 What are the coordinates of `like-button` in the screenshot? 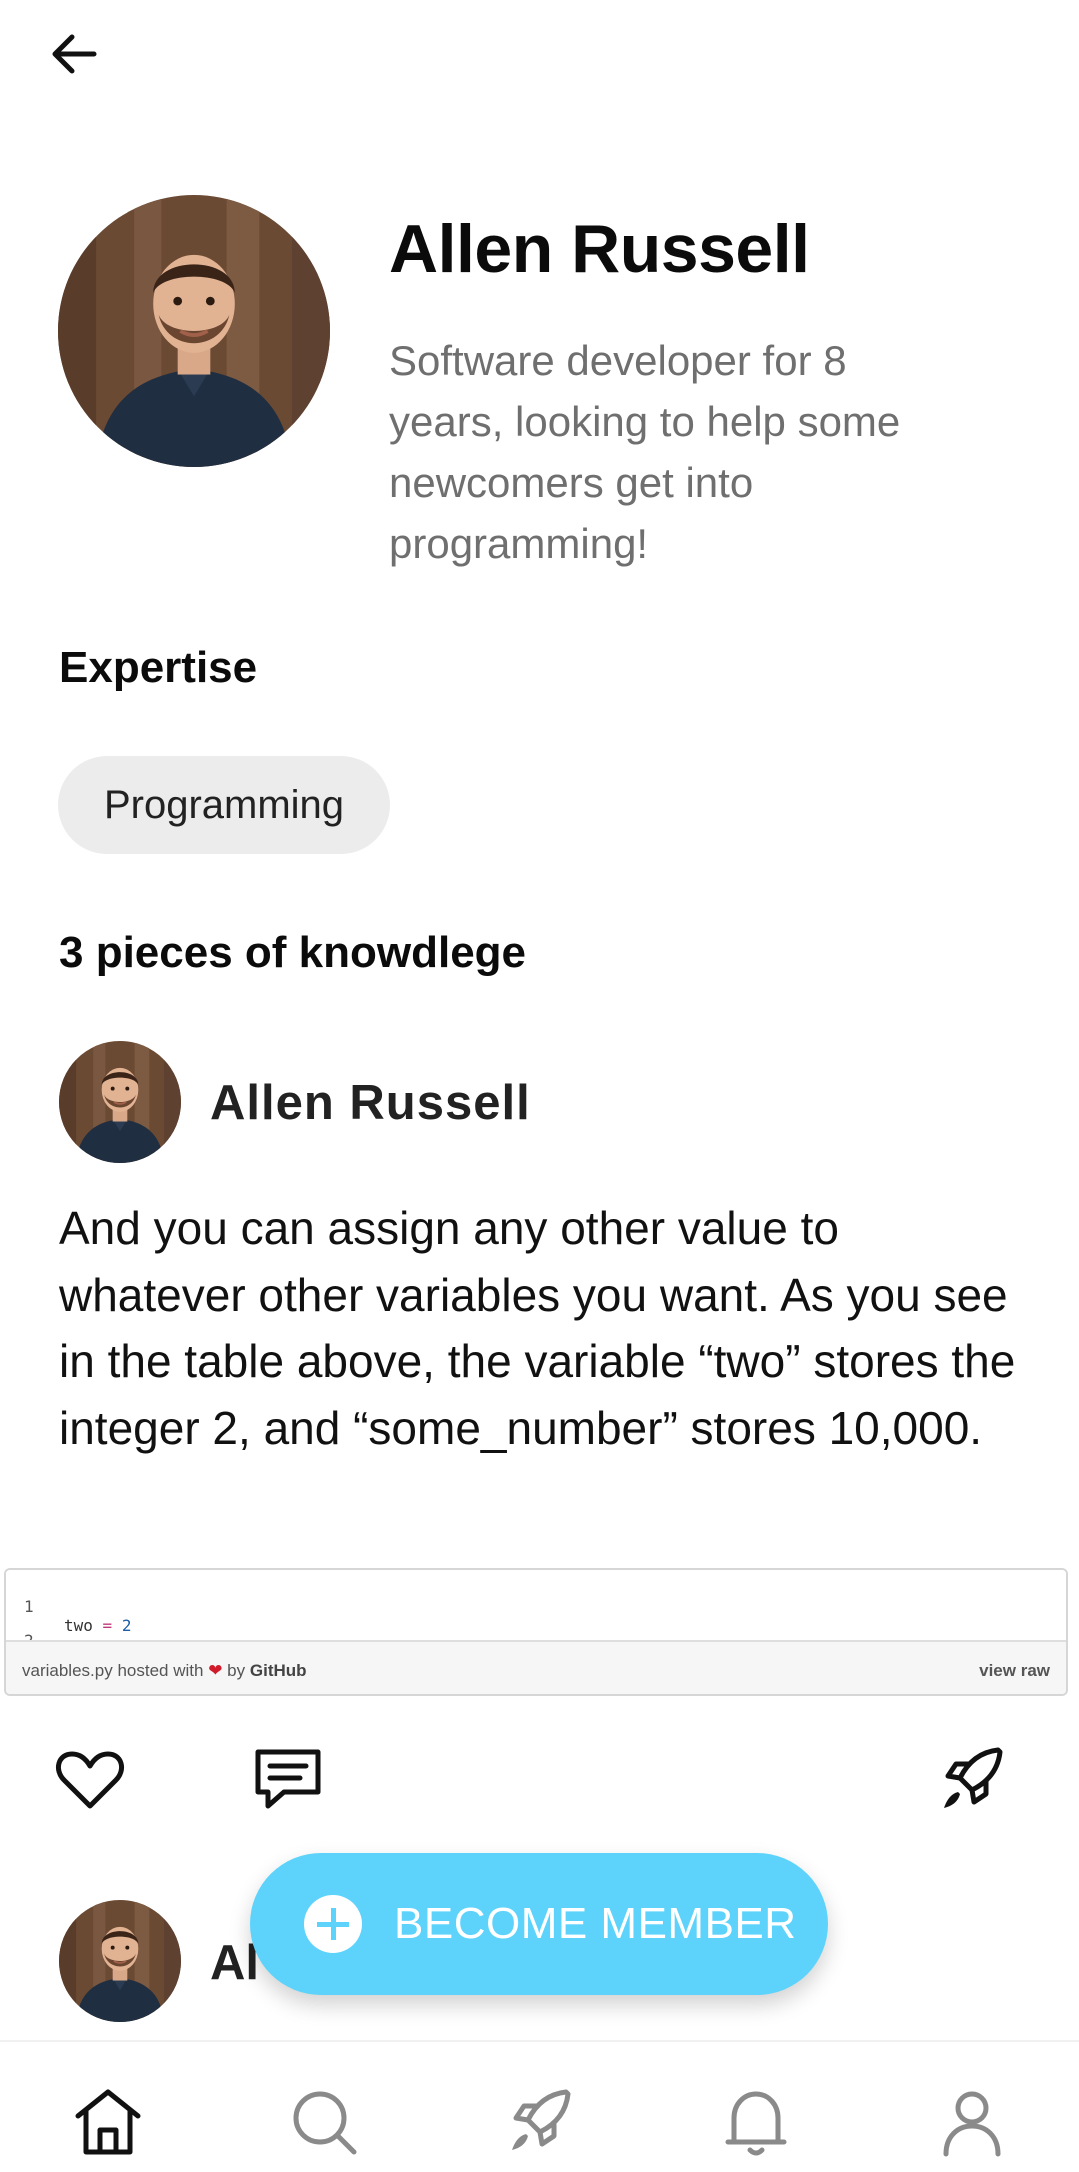 It's located at (90, 1780).